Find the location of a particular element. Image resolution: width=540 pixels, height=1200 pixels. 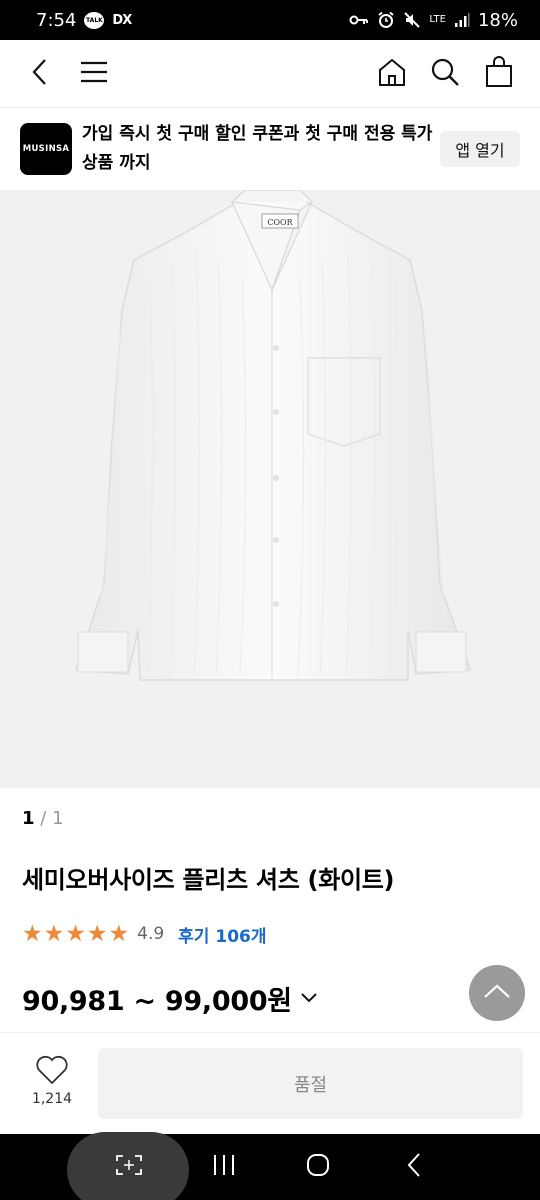

promo-text: 가입 즉시 첫 구매 할인 쿠폰과 첫 구매 전용 특가 상품 까지 is located at coordinates (257, 148).